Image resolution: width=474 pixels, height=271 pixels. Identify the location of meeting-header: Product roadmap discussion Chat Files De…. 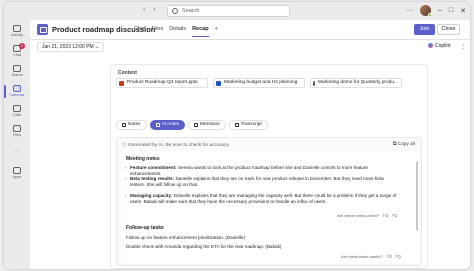
(250, 30).